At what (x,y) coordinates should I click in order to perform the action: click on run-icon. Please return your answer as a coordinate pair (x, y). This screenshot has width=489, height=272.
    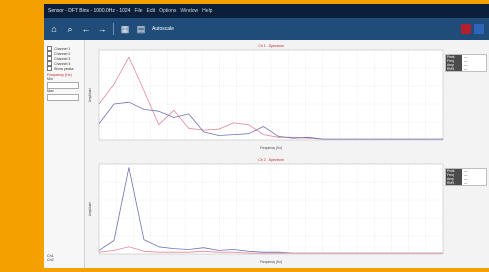
    Looking at the image, I should click on (479, 29).